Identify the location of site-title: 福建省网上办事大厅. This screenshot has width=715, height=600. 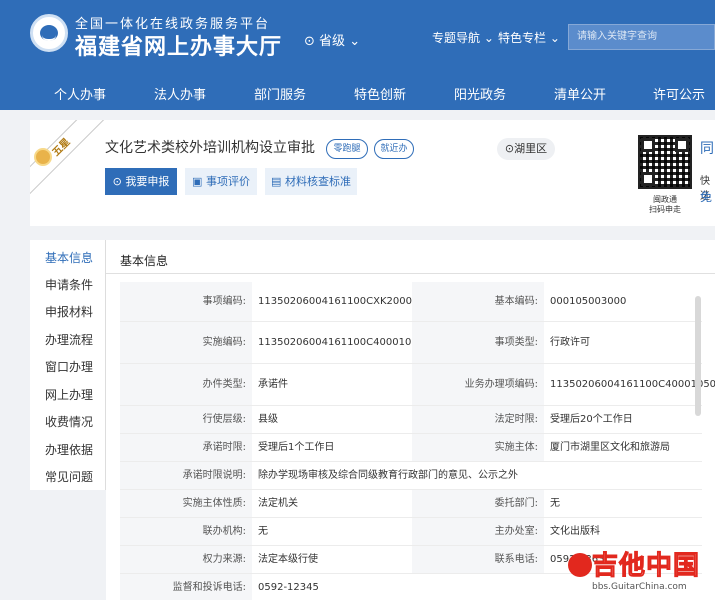
(178, 45).